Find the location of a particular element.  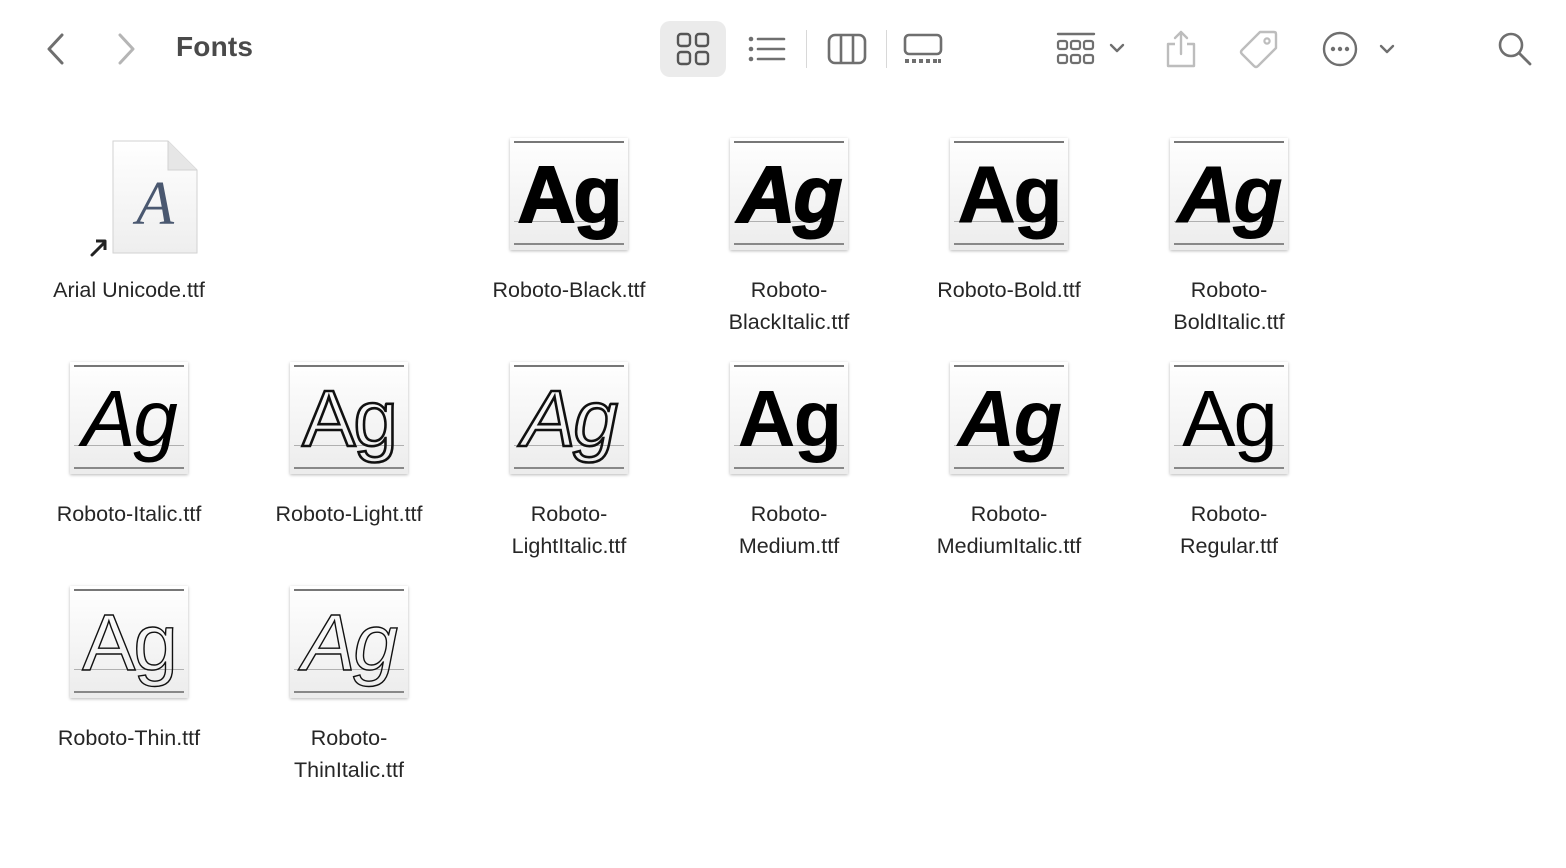

file-item: A Arial Unicode.ttf is located at coordinates (129, 218).